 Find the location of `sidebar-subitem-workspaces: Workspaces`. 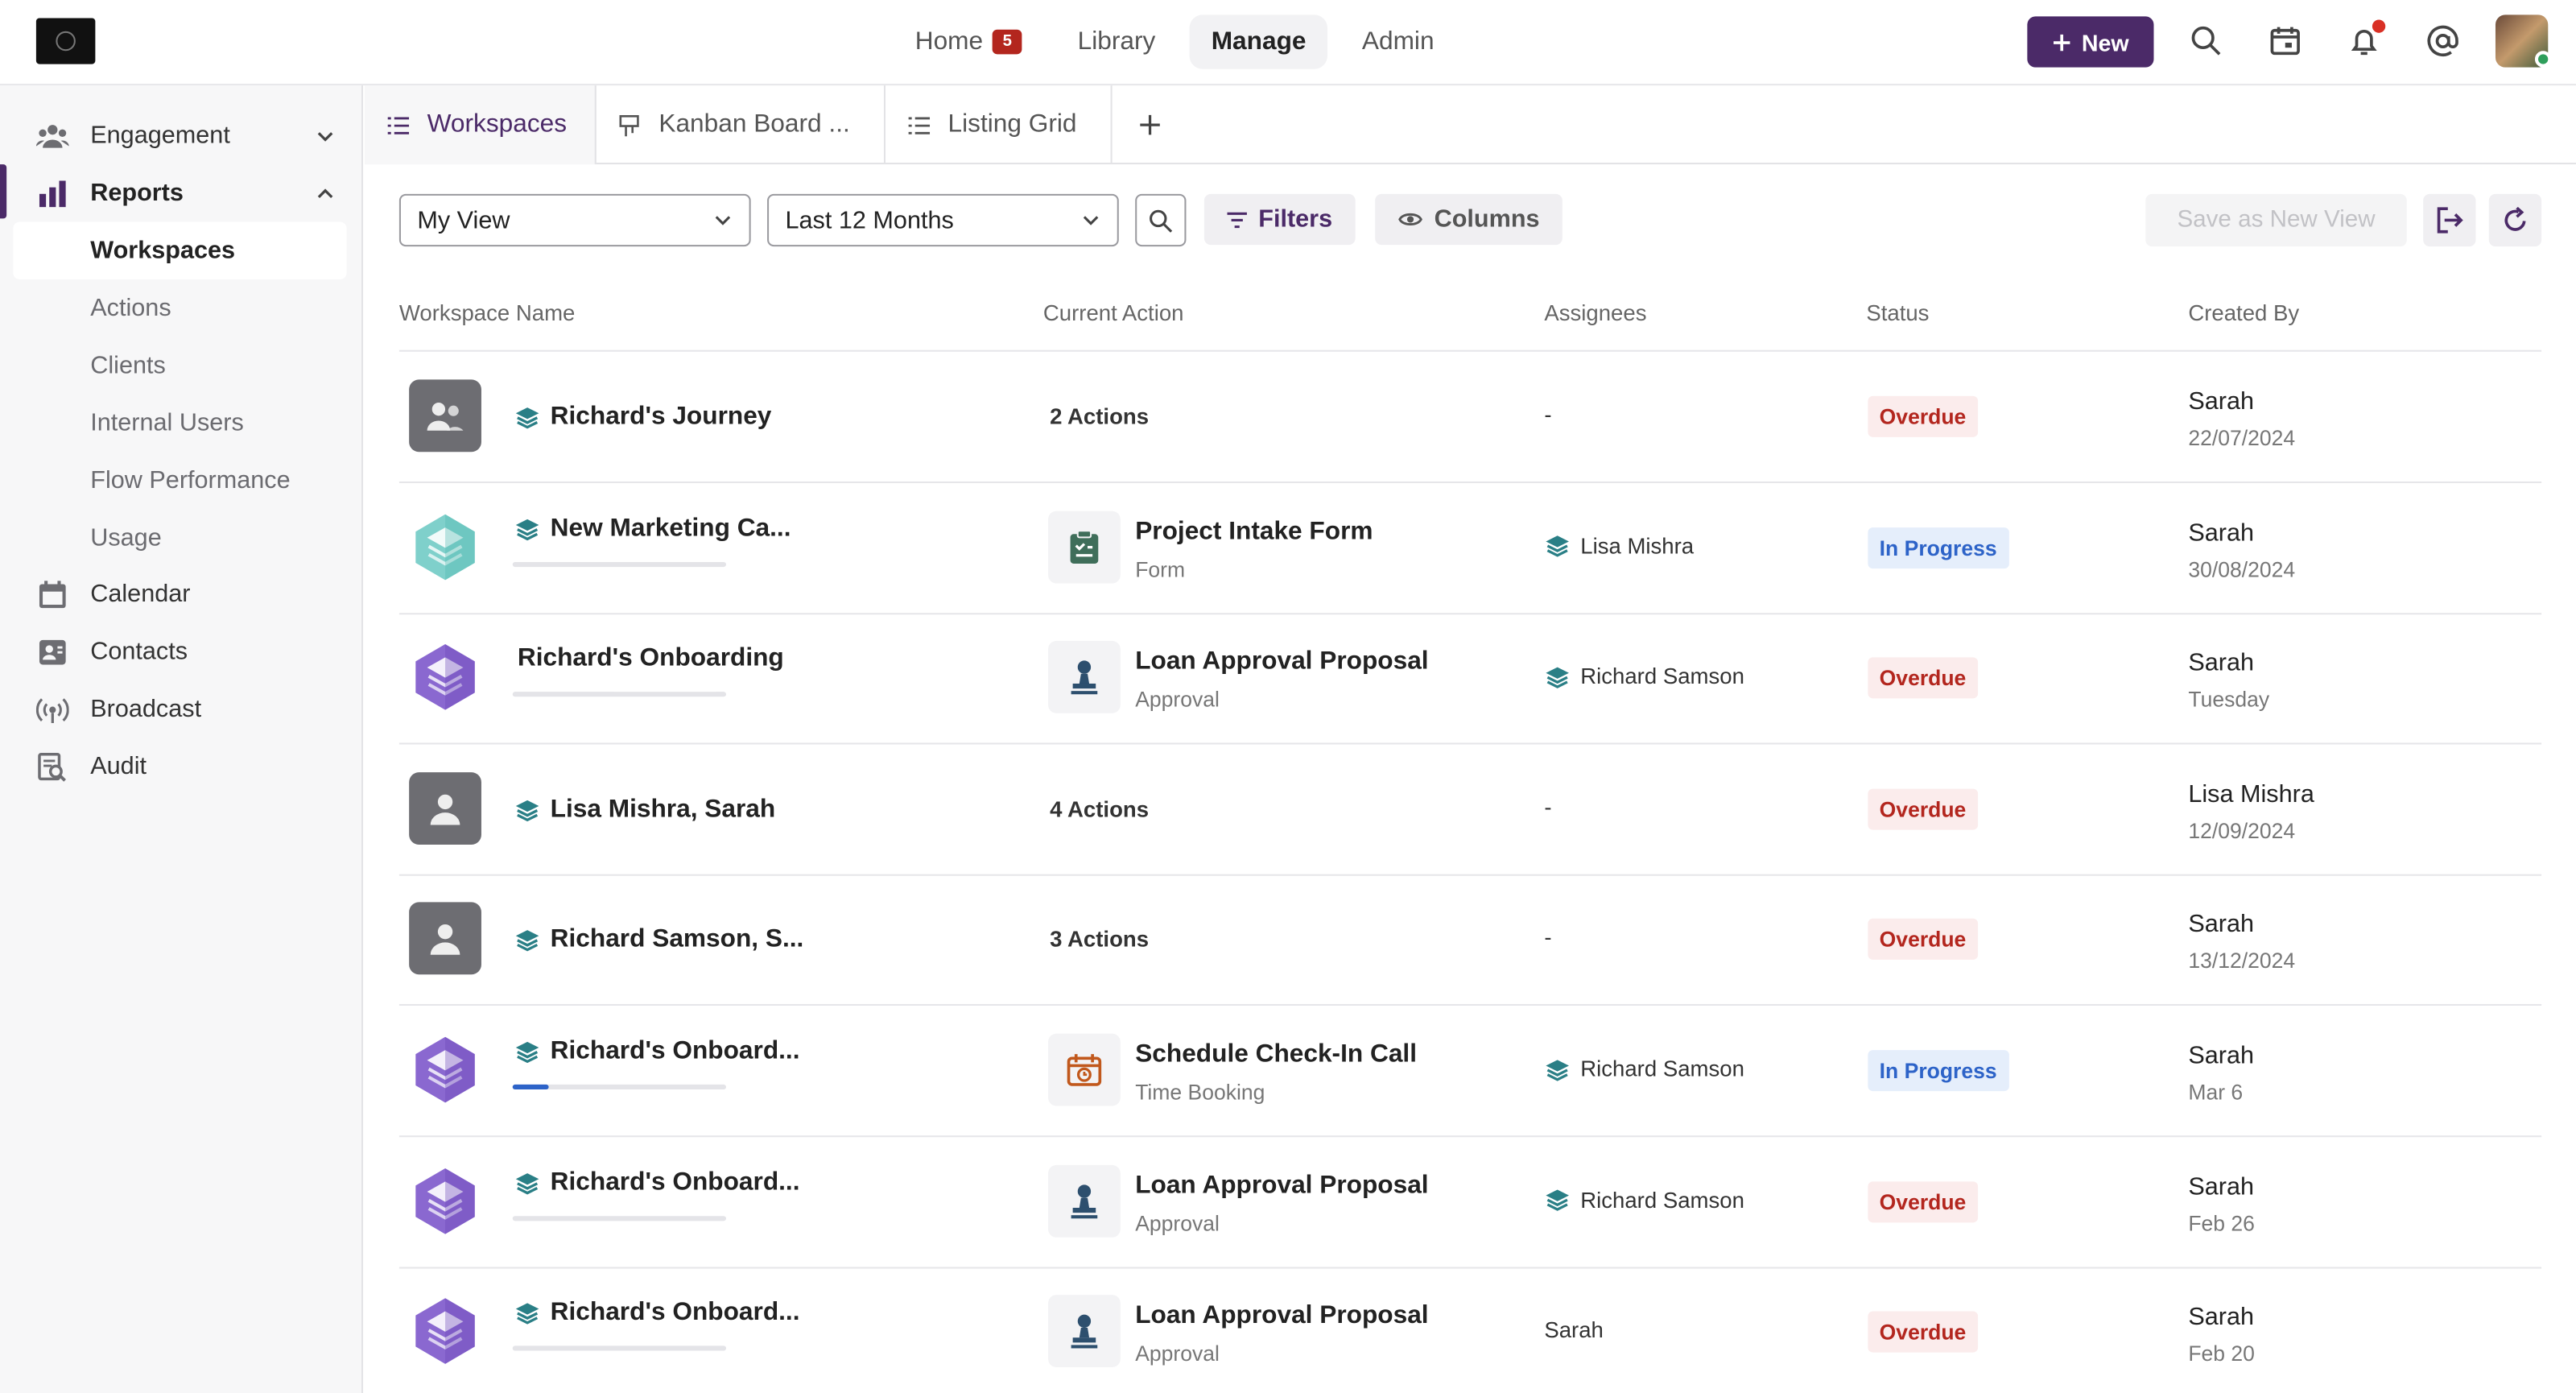

sidebar-subitem-workspaces: Workspaces is located at coordinates (180, 250).